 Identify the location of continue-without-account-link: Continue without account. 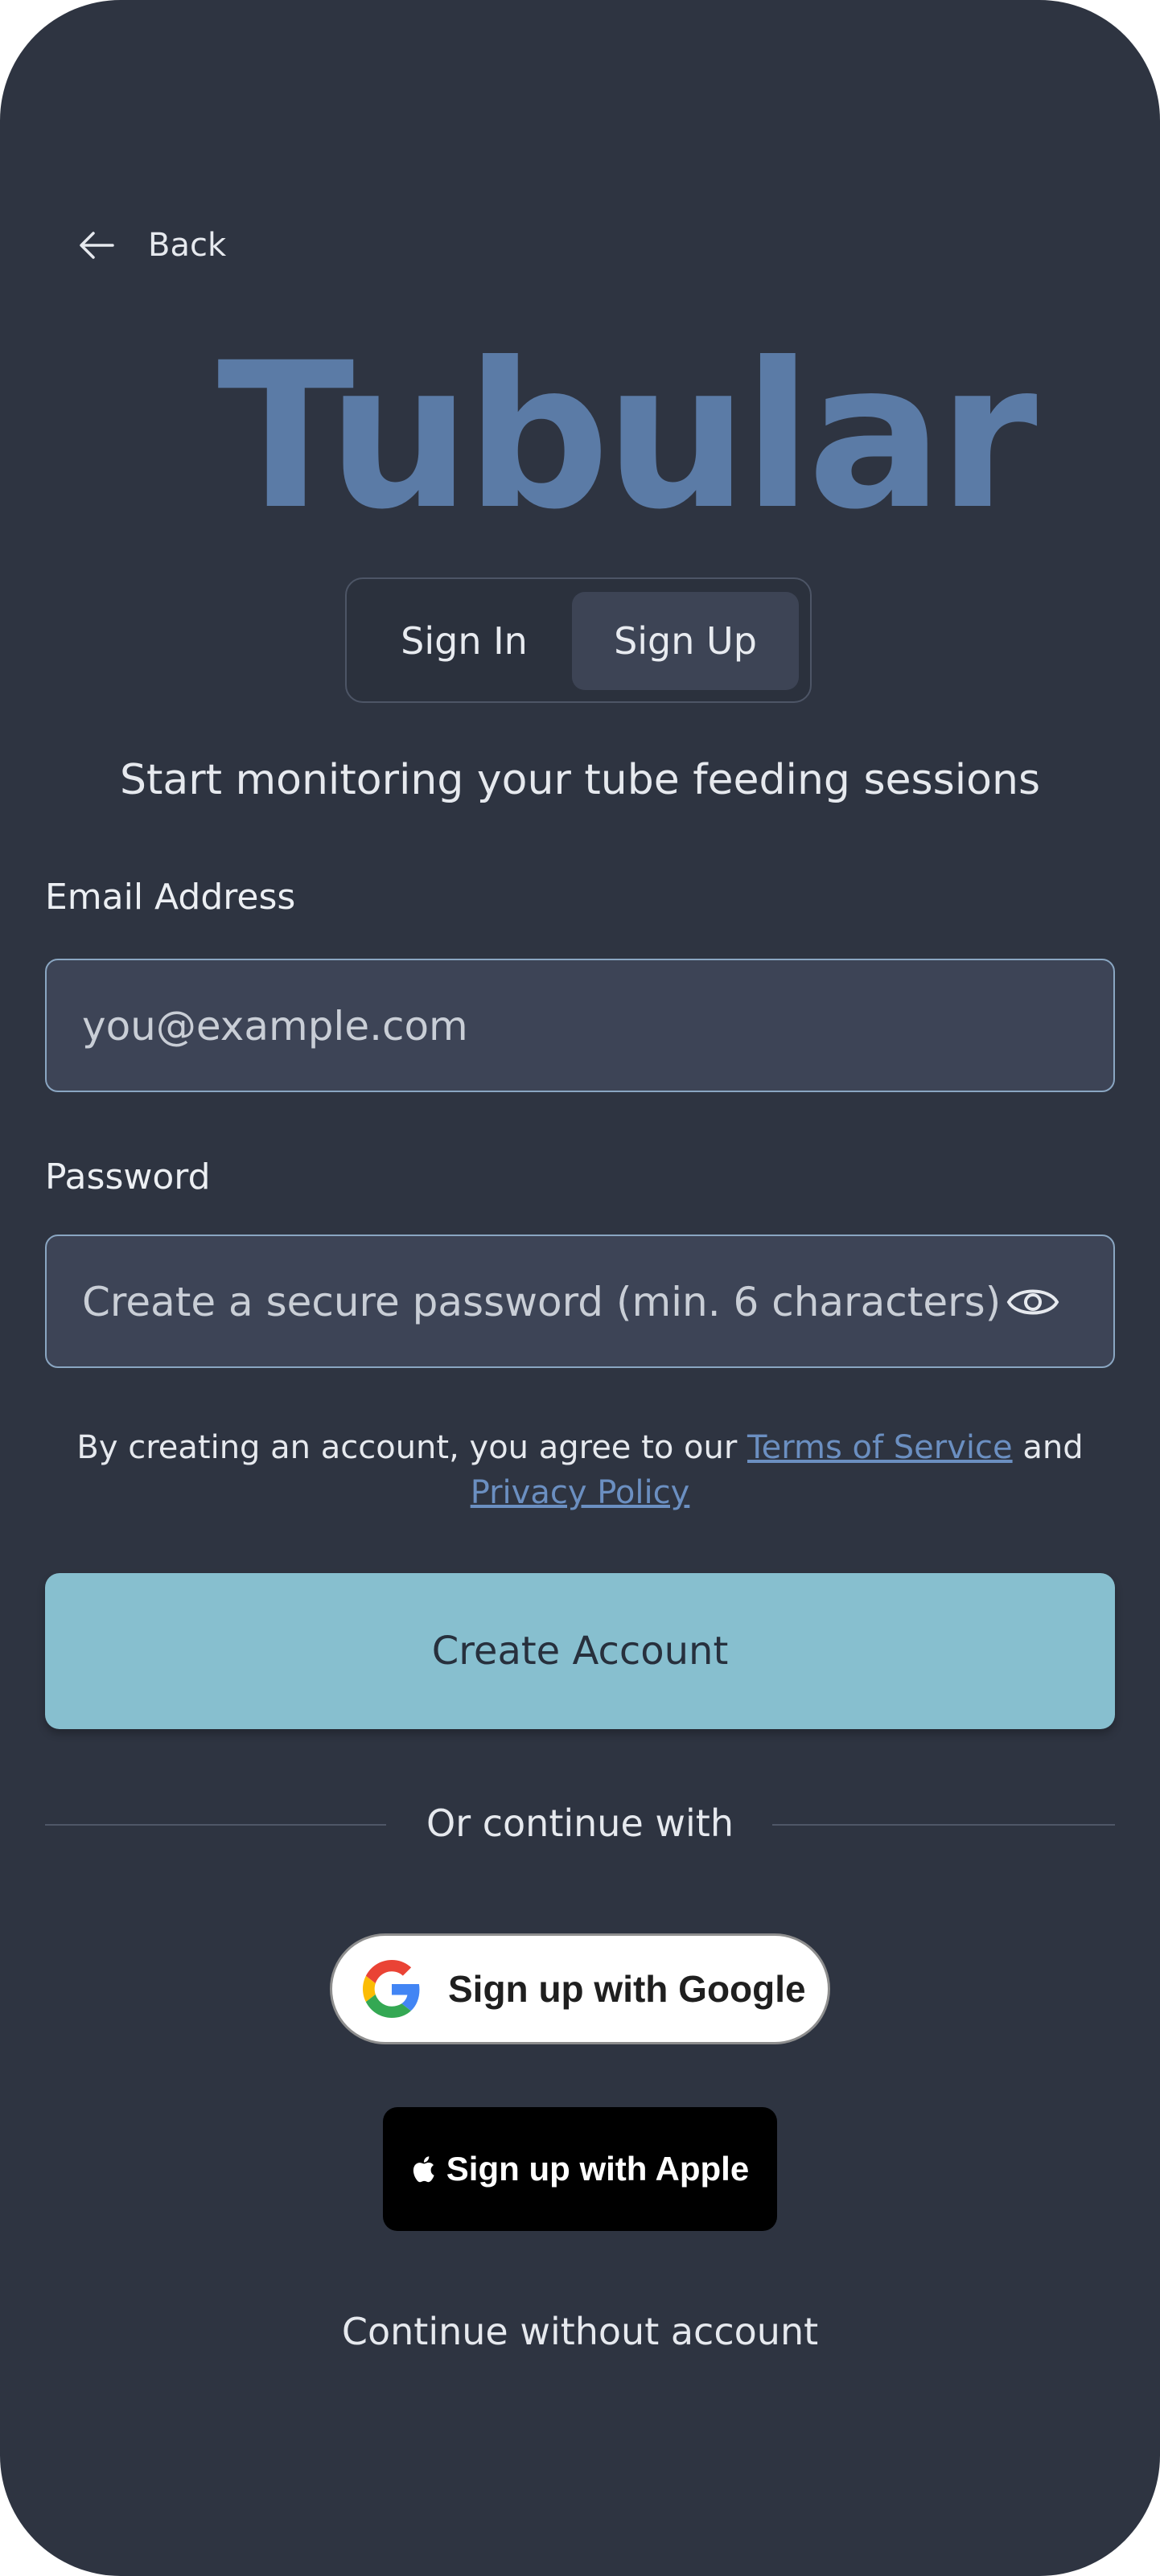
(580, 2331).